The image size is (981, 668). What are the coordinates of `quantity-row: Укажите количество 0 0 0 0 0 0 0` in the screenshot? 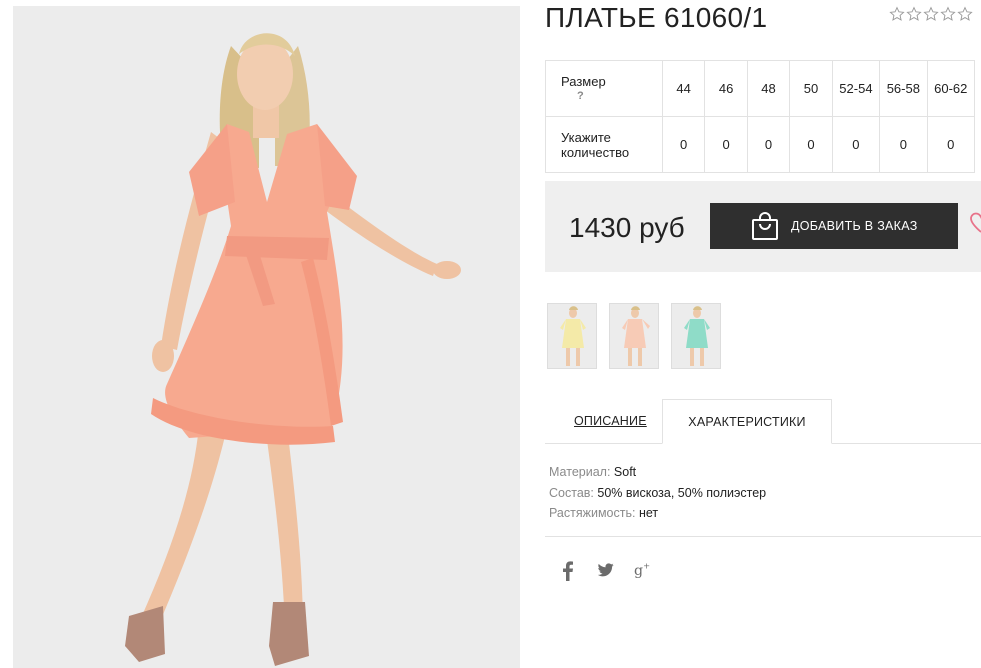 It's located at (760, 144).